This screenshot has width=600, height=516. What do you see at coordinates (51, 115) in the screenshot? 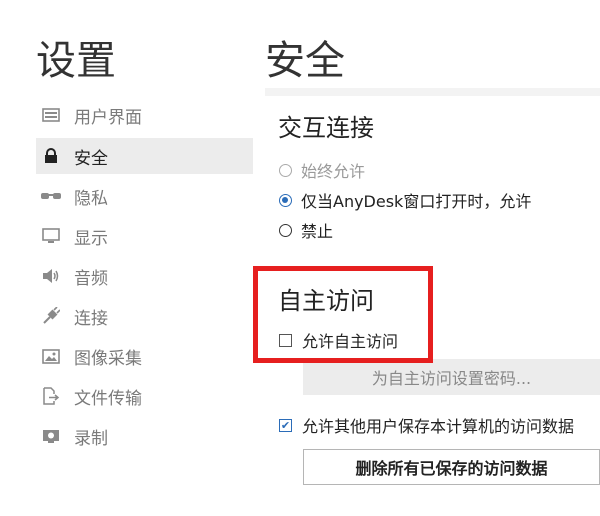
I see `monitor-window-icon` at bounding box center [51, 115].